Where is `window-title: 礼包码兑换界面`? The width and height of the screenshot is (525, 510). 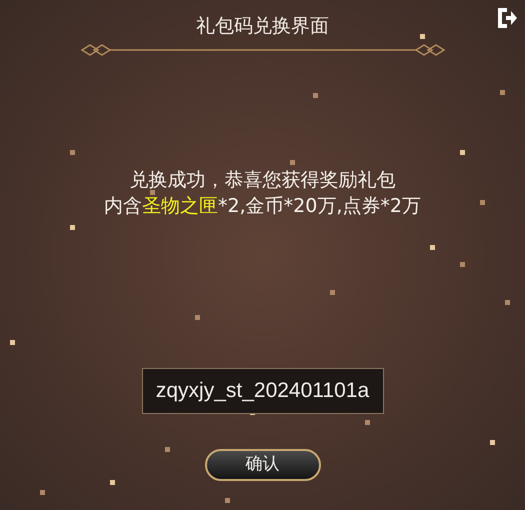
window-title: 礼包码兑换界面 is located at coordinates (262, 26).